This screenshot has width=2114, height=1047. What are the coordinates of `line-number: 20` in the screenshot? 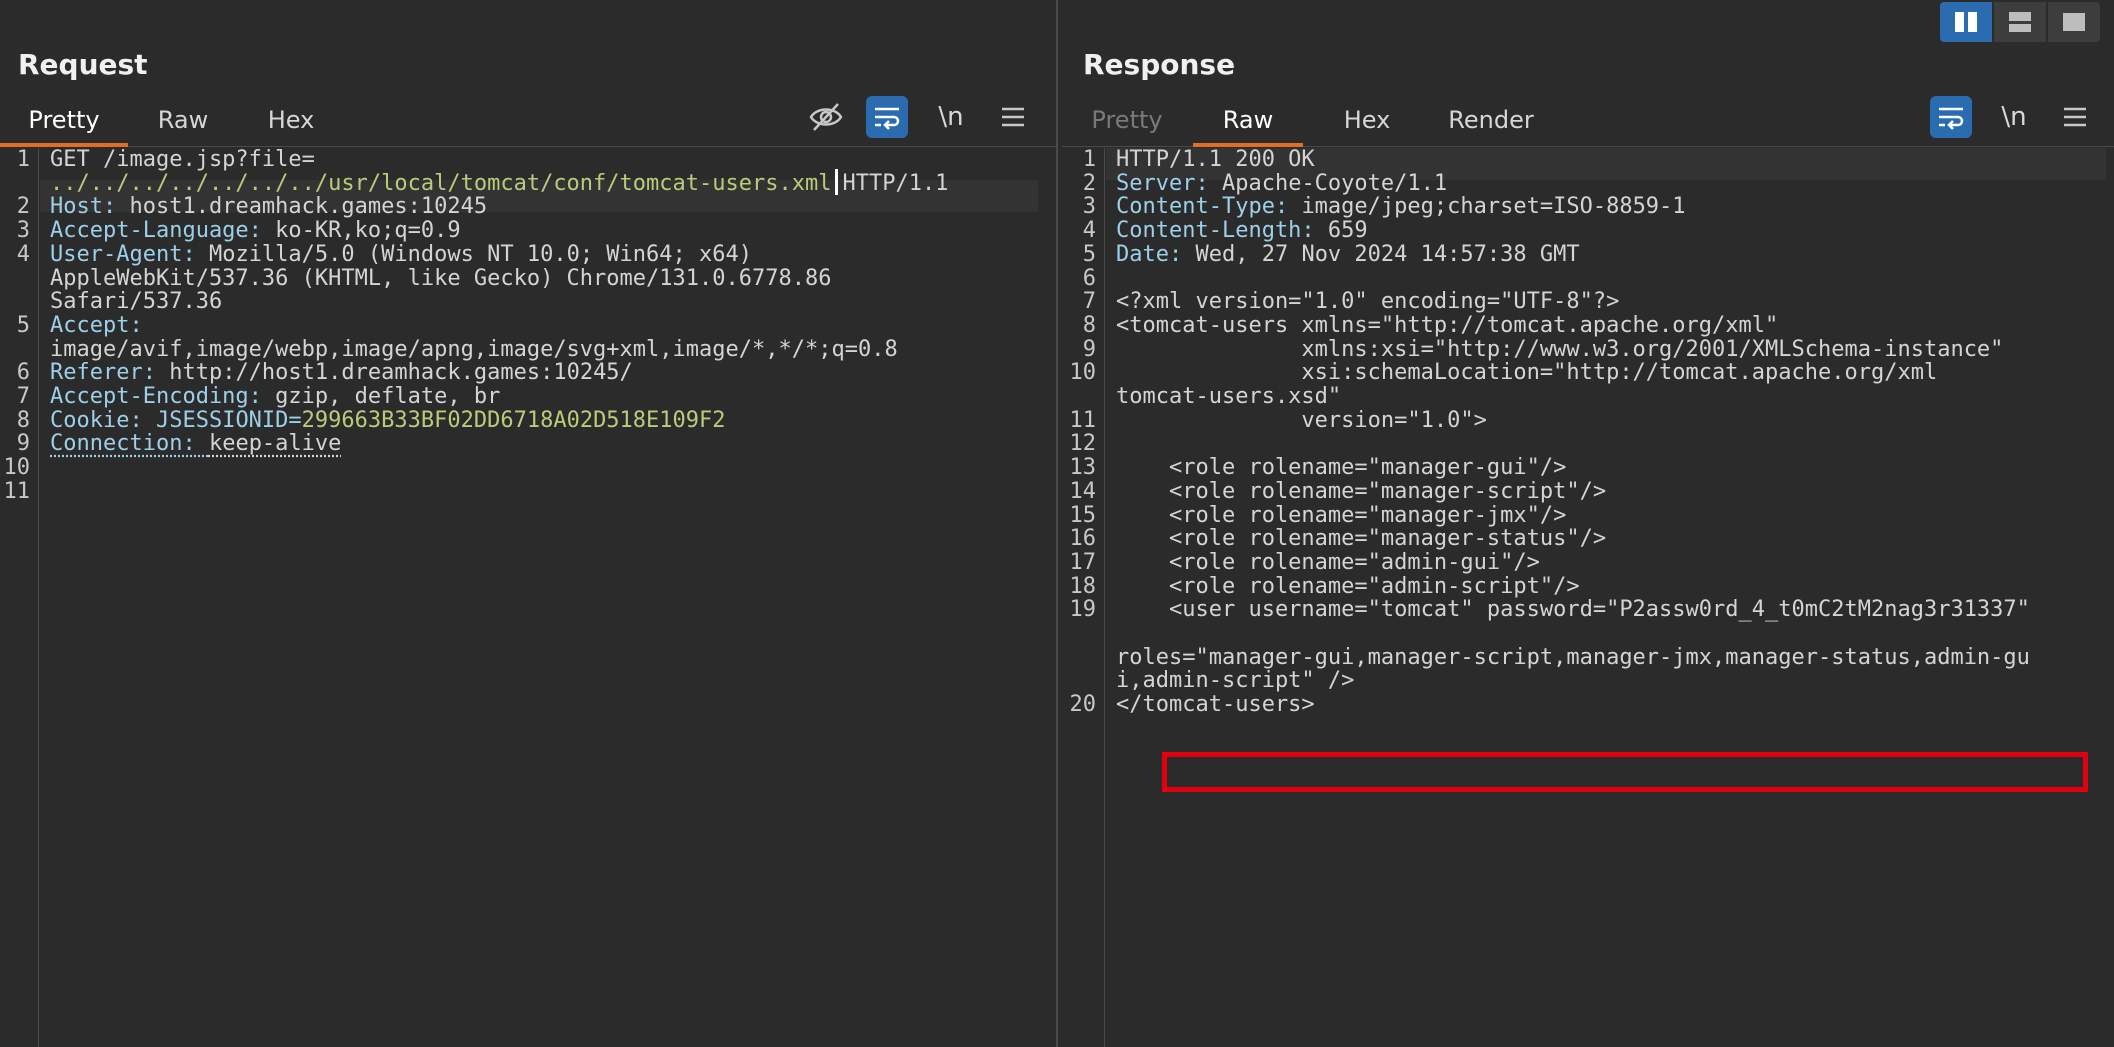 It's located at (1083, 704).